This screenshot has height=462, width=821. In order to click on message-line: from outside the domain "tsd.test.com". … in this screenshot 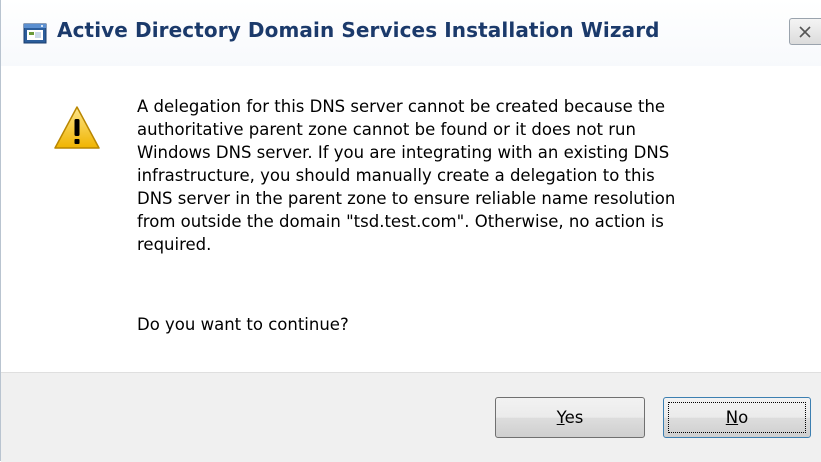, I will do `click(400, 221)`.